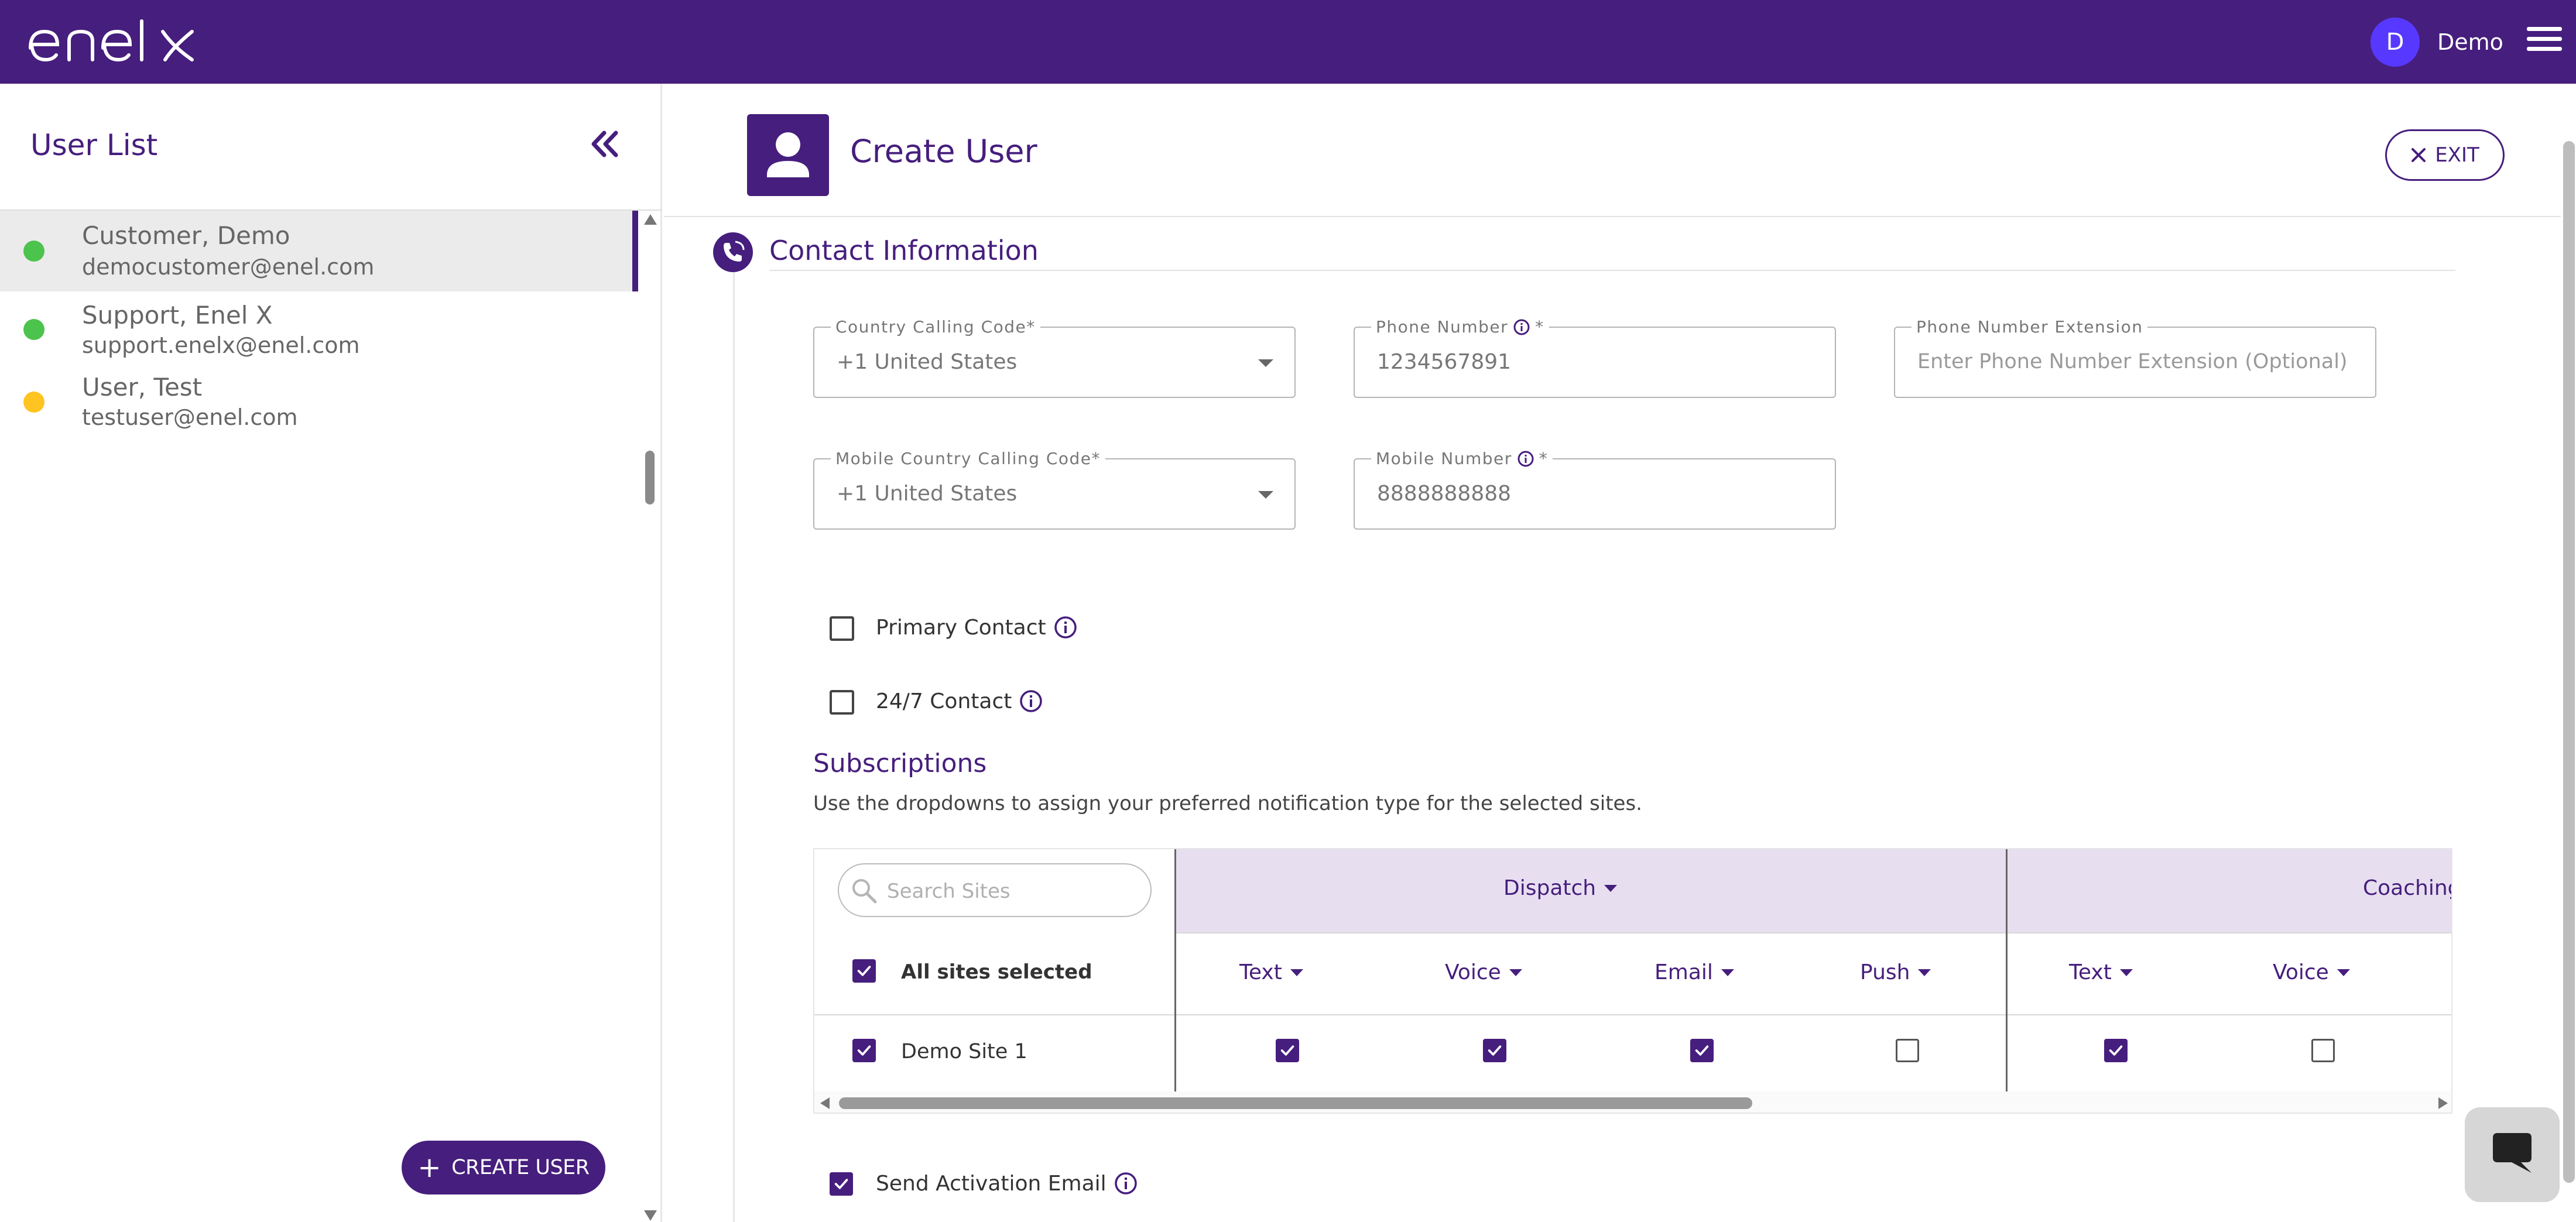 The width and height of the screenshot is (2576, 1222). I want to click on user-email: testuser@enel.com, so click(190, 417).